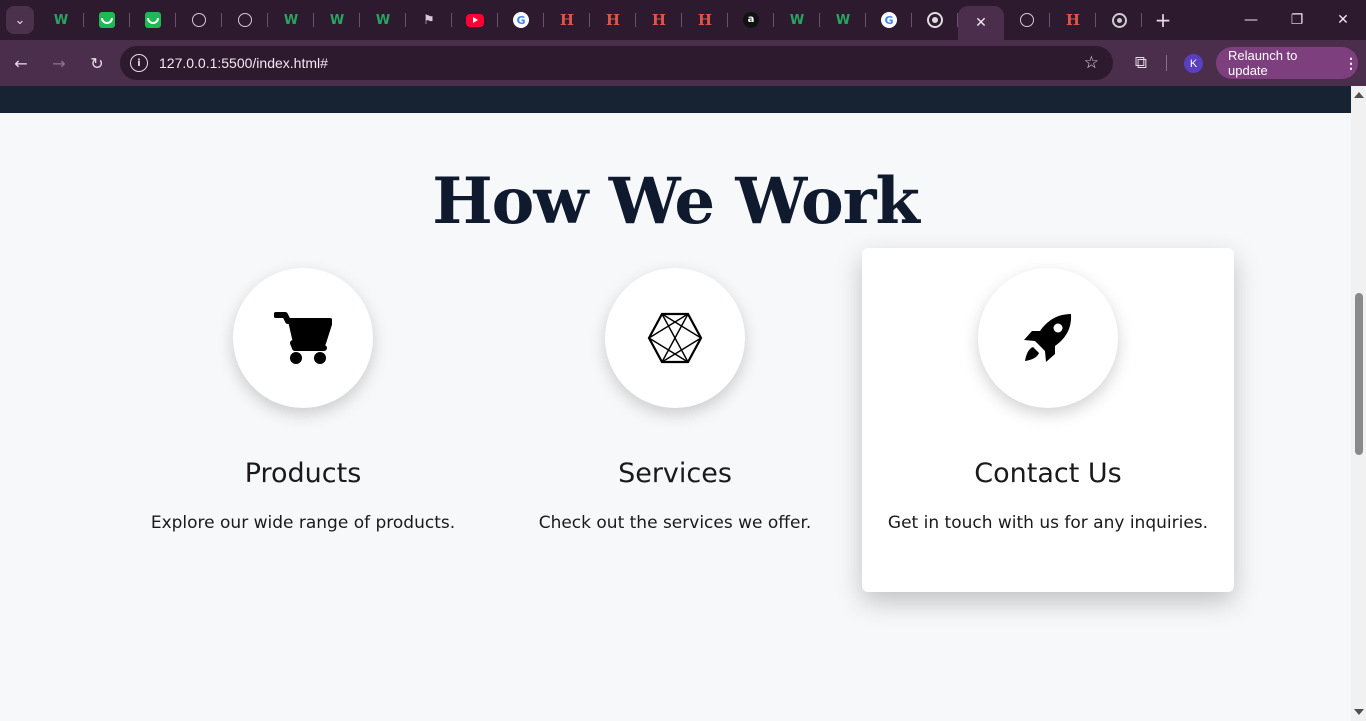 The width and height of the screenshot is (1366, 721). I want to click on back-button: ←, so click(21, 63).